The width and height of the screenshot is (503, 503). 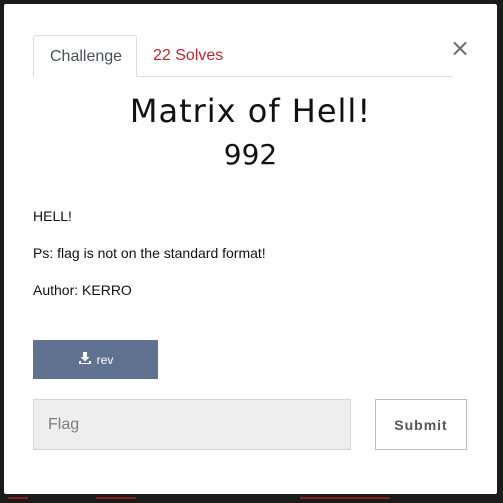 I want to click on close-icon: ×, so click(x=460, y=48).